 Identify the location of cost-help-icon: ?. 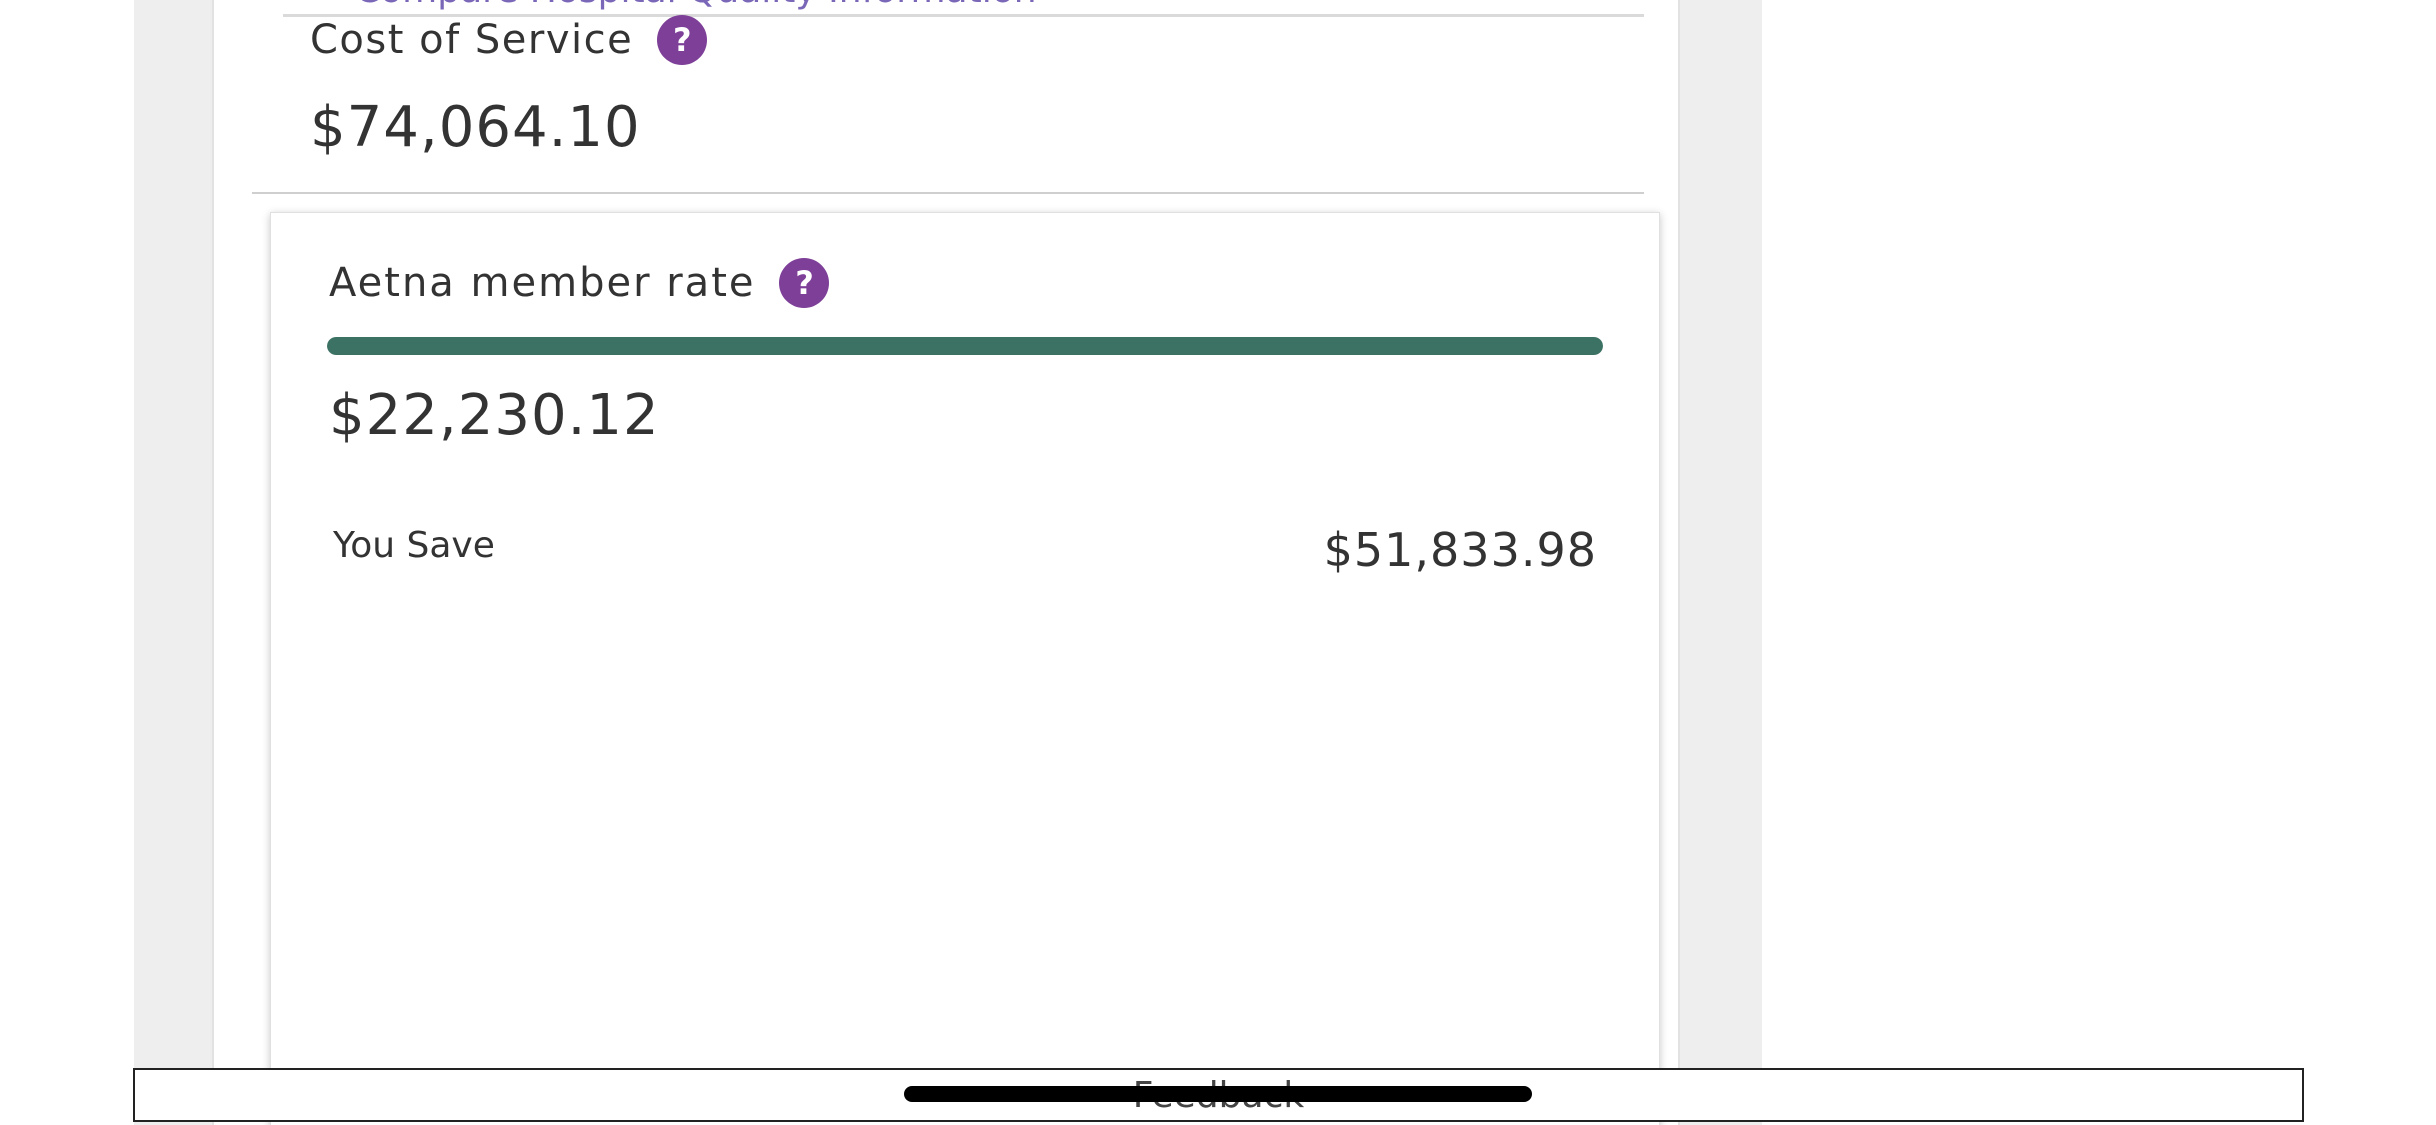
(682, 40).